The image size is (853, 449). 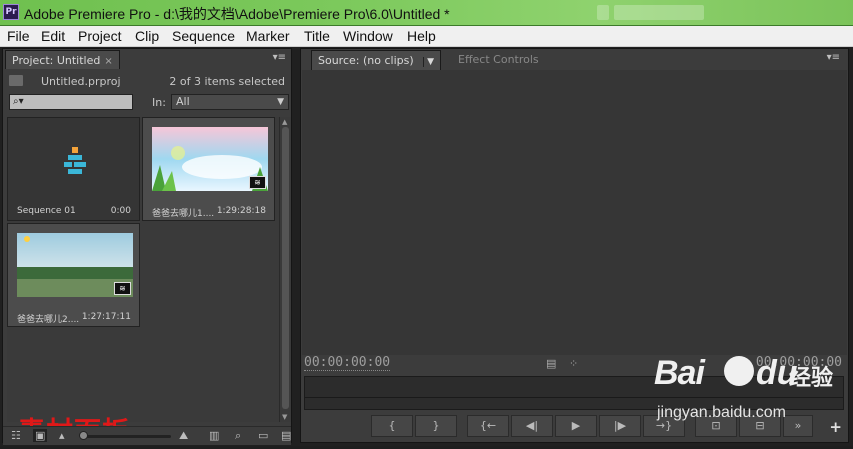 What do you see at coordinates (227, 81) in the screenshot?
I see `selection-status: 2 of 3 items selected` at bounding box center [227, 81].